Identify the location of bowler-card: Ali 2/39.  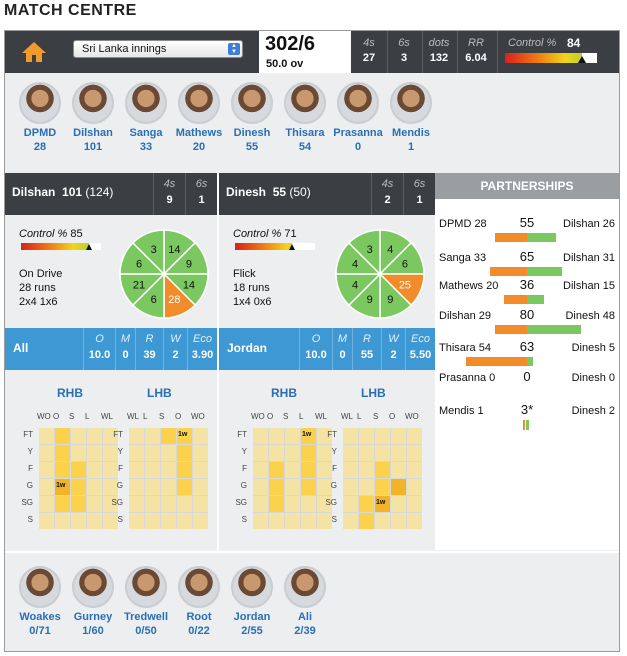
(305, 601).